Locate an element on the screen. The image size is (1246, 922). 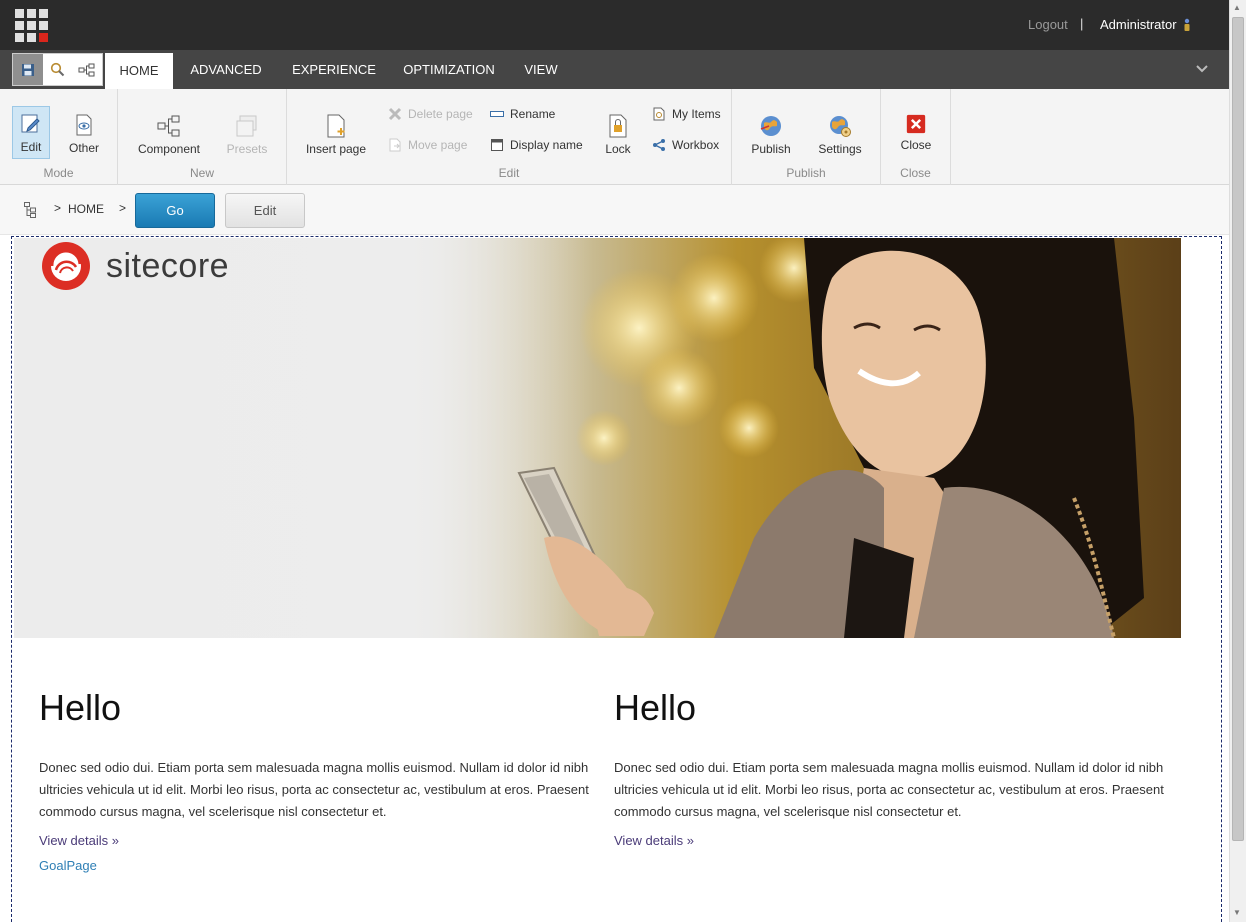
move-page-button: Move page is located at coordinates (427, 145).